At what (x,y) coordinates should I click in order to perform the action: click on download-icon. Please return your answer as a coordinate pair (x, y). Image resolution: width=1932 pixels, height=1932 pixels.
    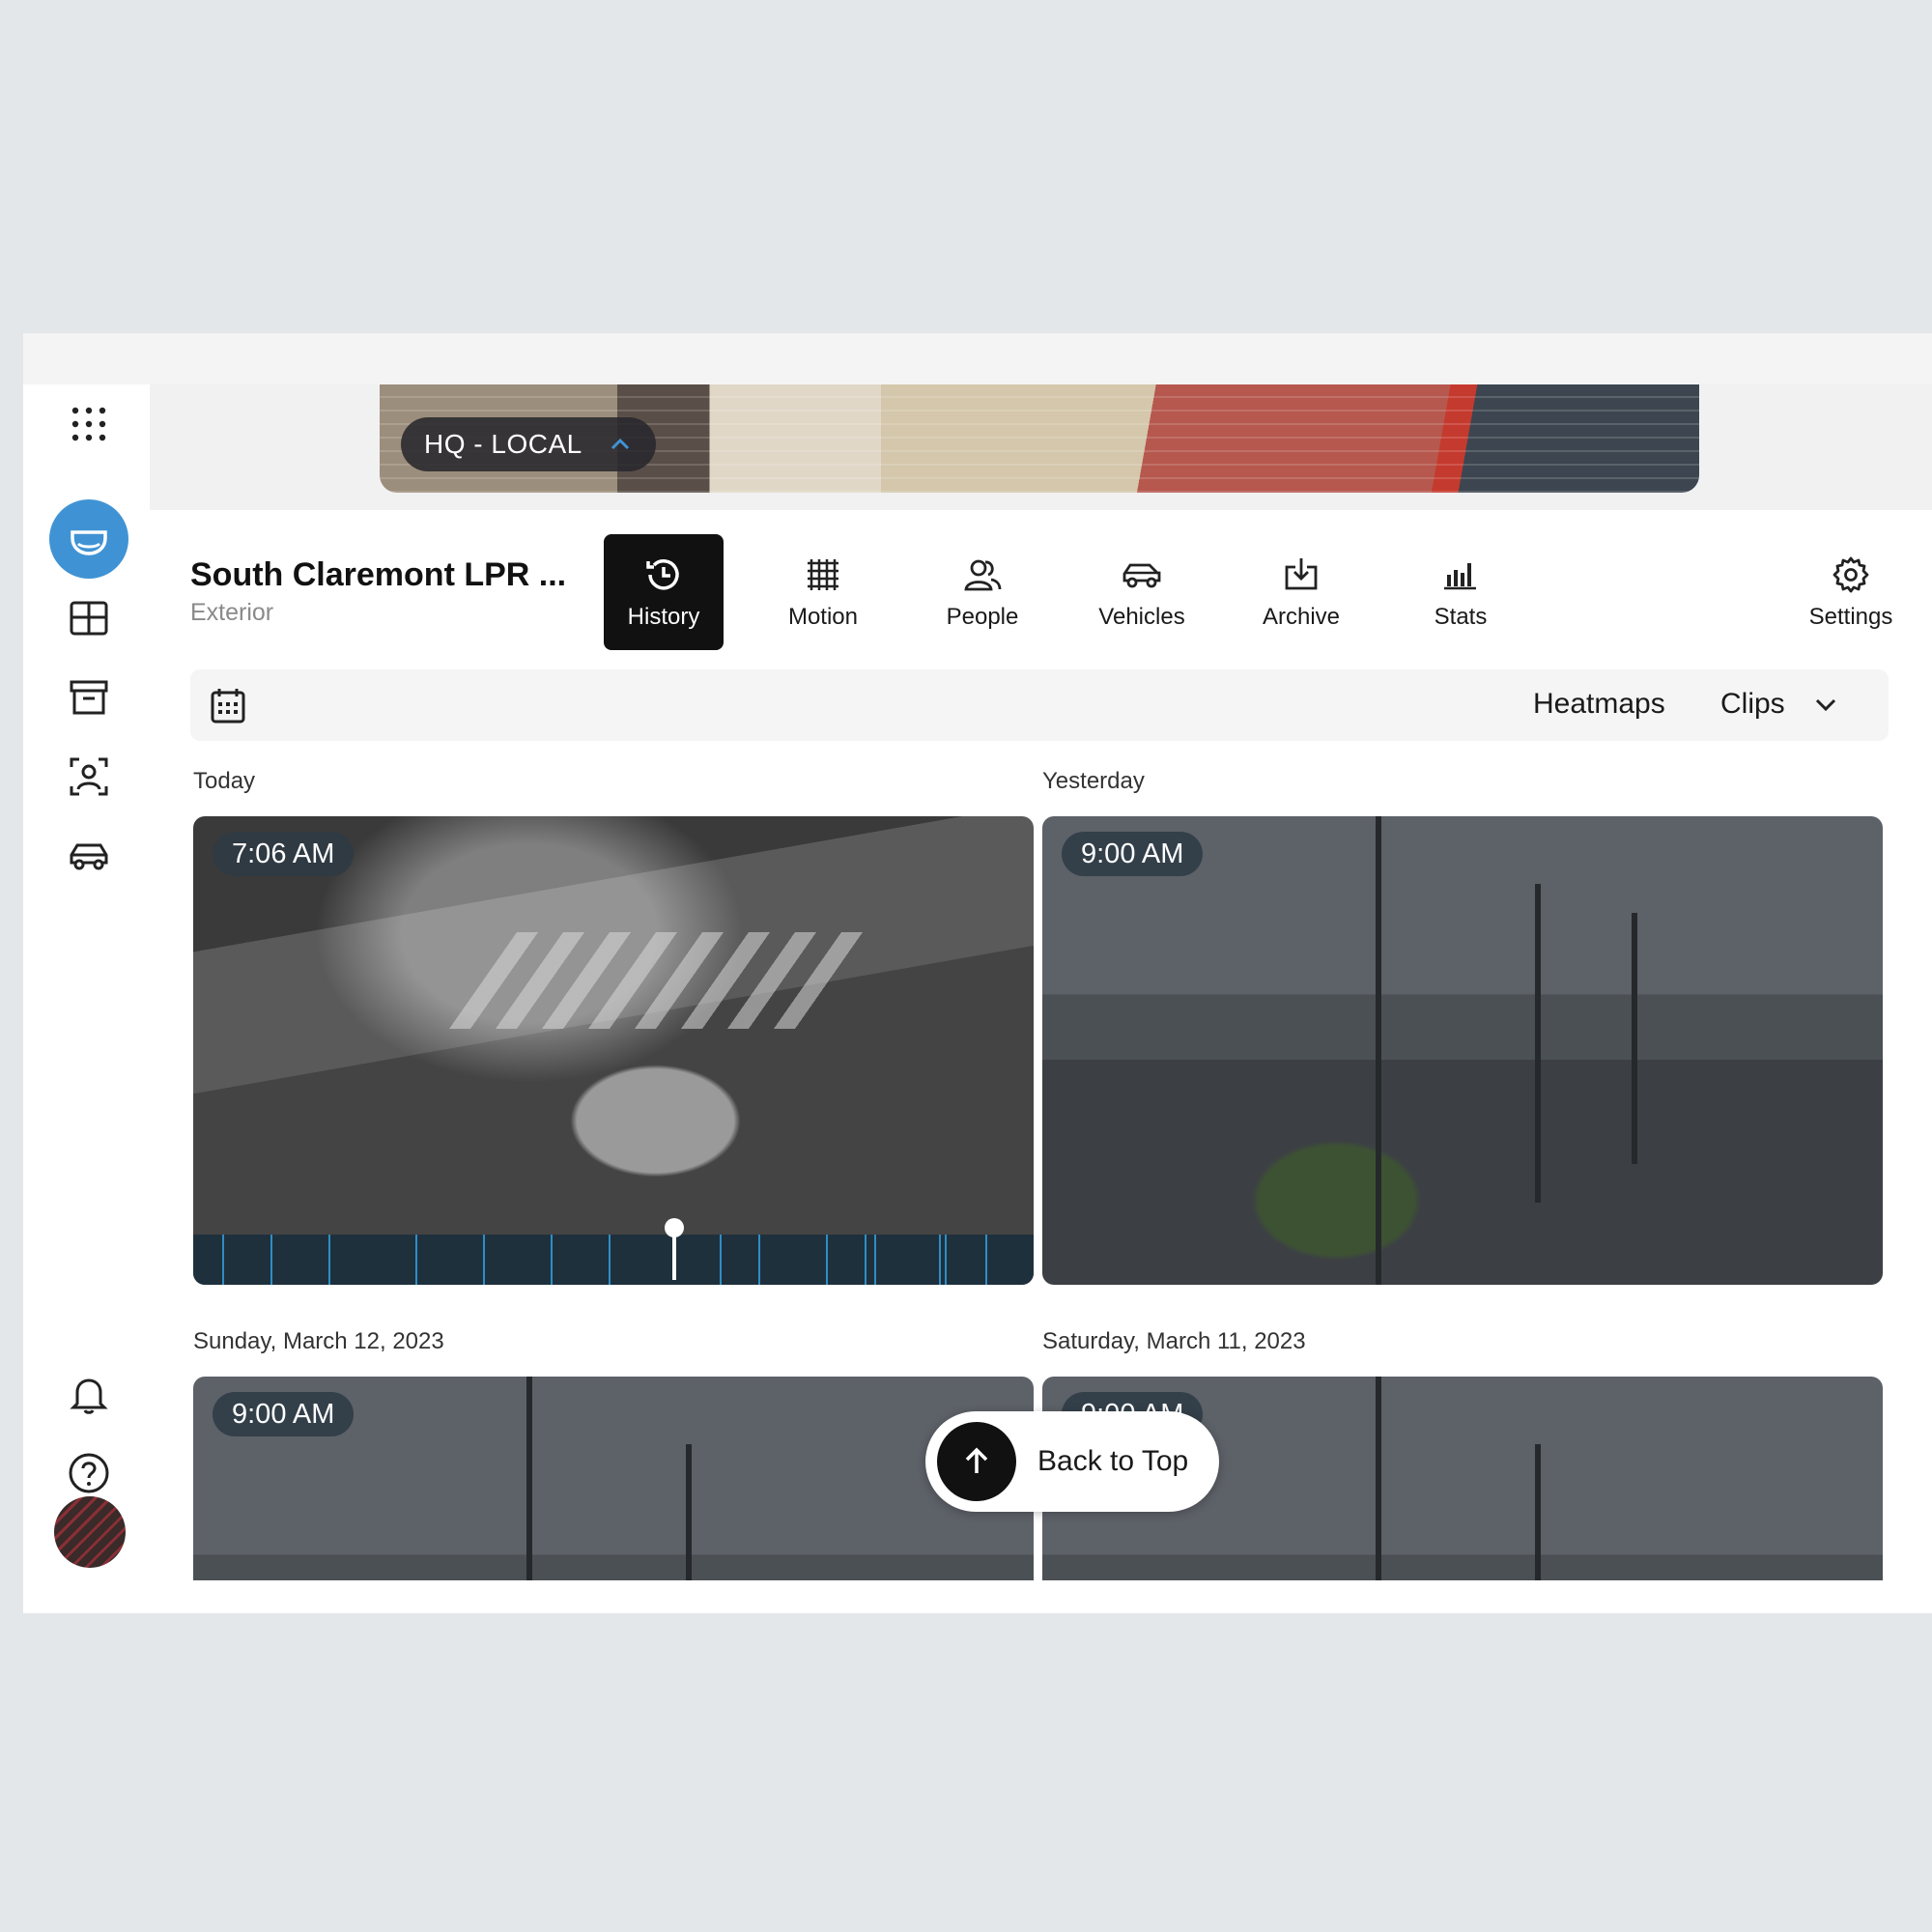
    Looking at the image, I should click on (1301, 574).